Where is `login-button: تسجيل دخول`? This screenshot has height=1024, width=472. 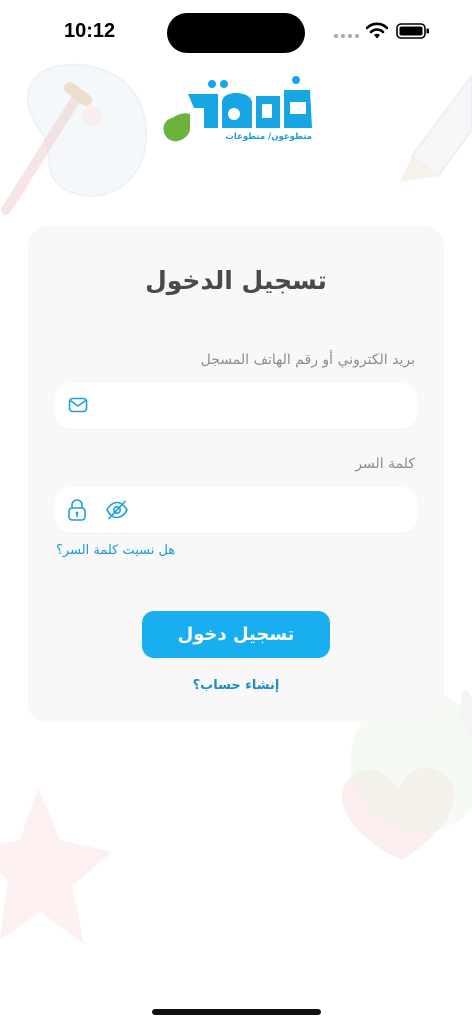
login-button: تسجيل دخول is located at coordinates (236, 634).